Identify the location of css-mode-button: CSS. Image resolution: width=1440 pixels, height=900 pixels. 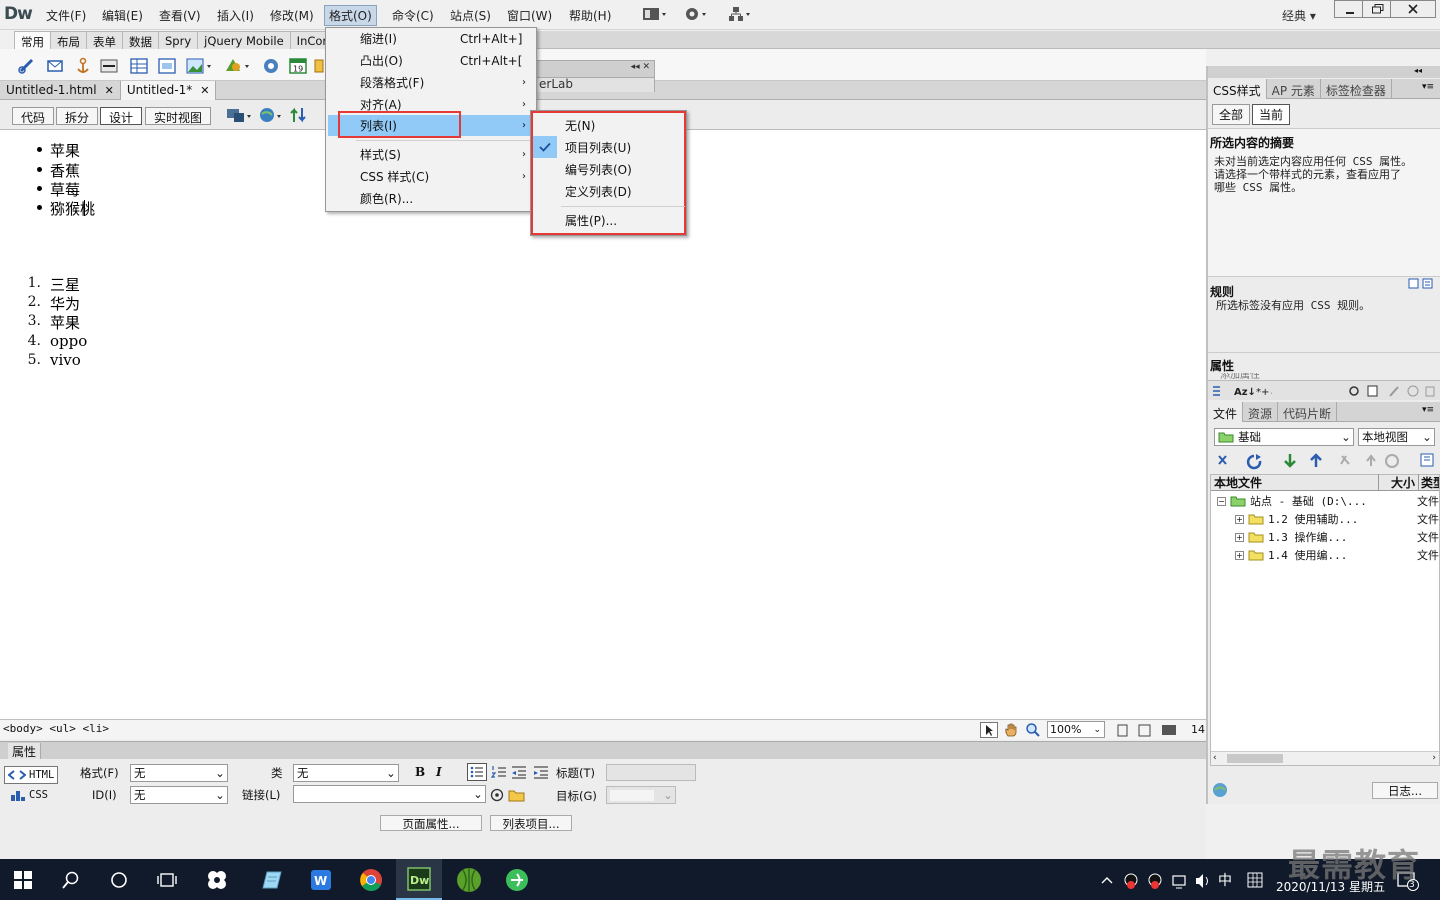
(29, 795).